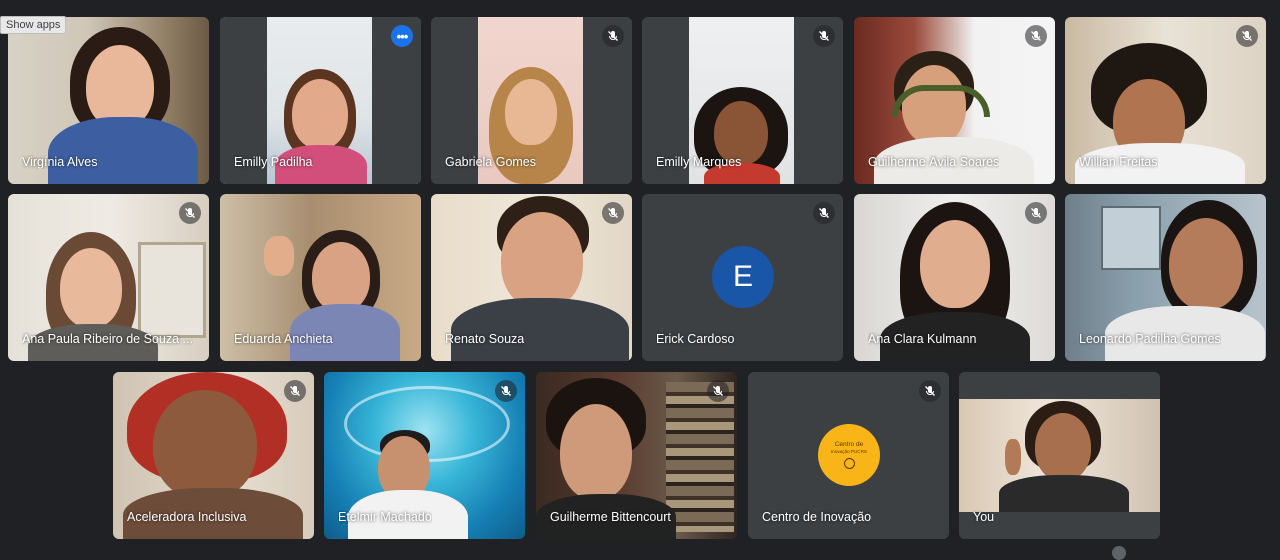 This screenshot has width=1280, height=560. What do you see at coordinates (213, 455) in the screenshot?
I see `participant-tile: Aceleradora Inclusiva` at bounding box center [213, 455].